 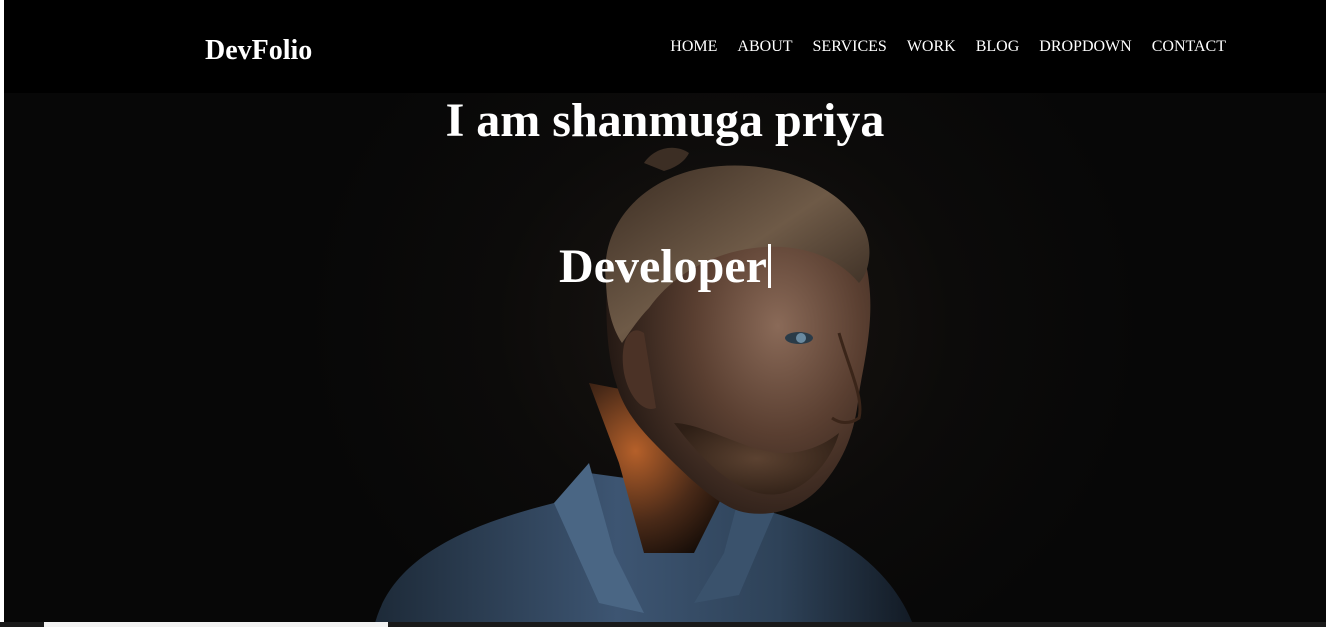 I want to click on brand-logo: DevFolio, so click(x=258, y=51).